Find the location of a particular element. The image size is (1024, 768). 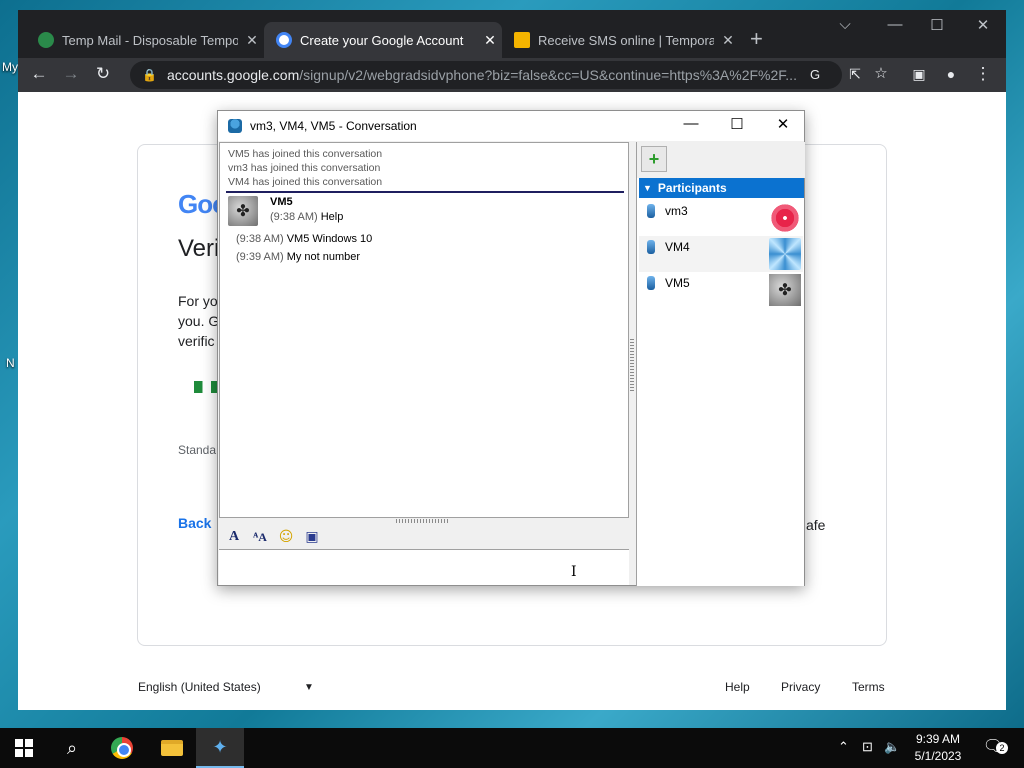

back-arrow-icon: ← is located at coordinates (39, 74).